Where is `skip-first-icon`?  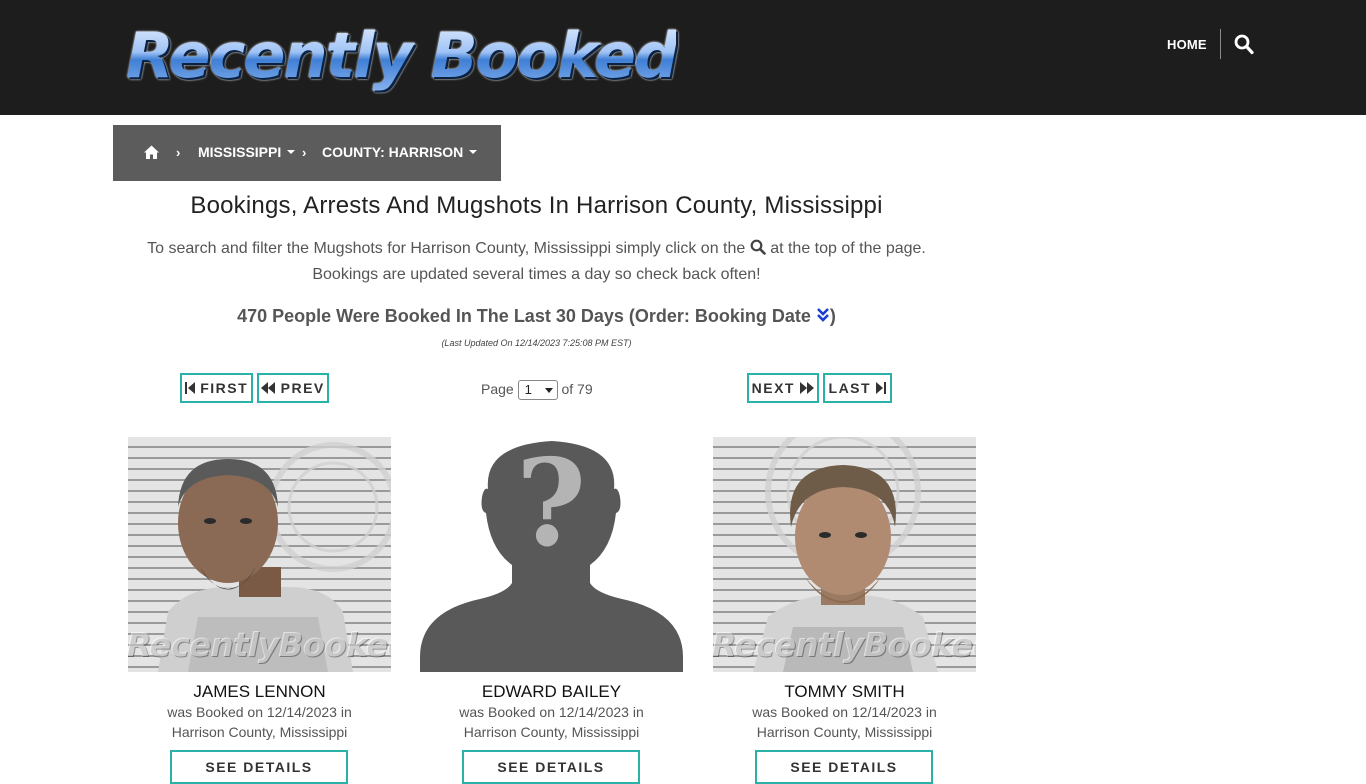
skip-first-icon is located at coordinates (189, 388).